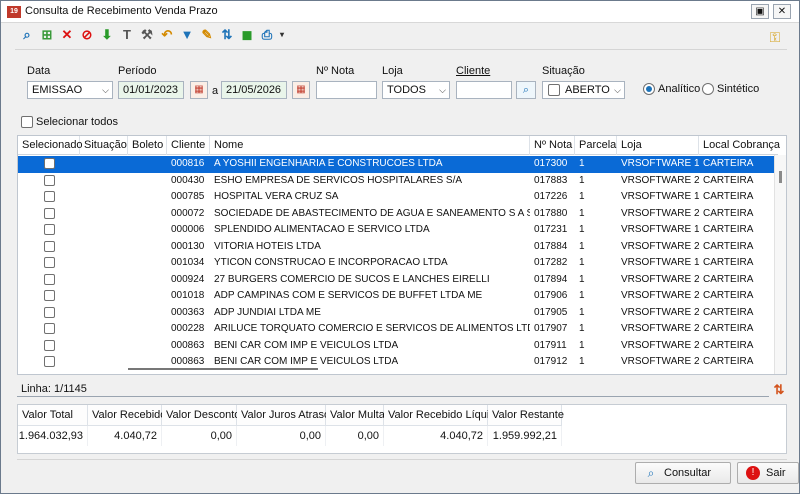 The image size is (800, 494). Describe the element at coordinates (47, 35) in the screenshot. I see `new-doc-icon: ⊞` at that location.